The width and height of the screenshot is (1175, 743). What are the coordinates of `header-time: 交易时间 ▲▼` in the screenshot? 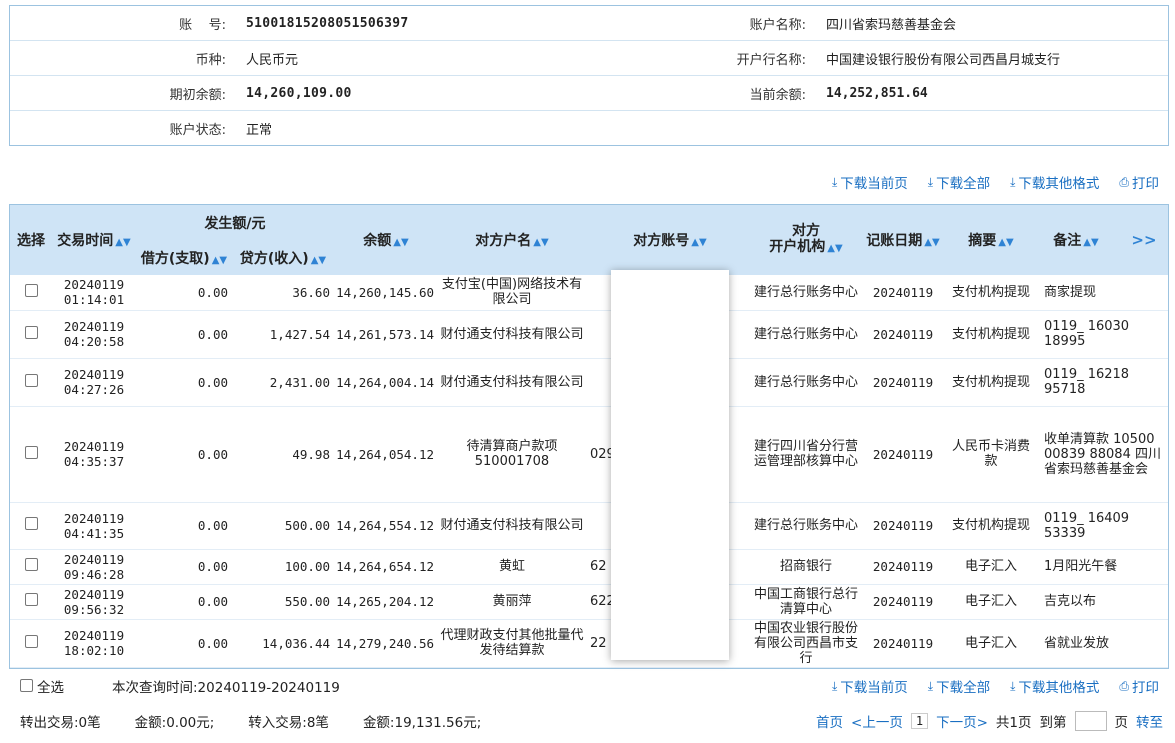 It's located at (94, 240).